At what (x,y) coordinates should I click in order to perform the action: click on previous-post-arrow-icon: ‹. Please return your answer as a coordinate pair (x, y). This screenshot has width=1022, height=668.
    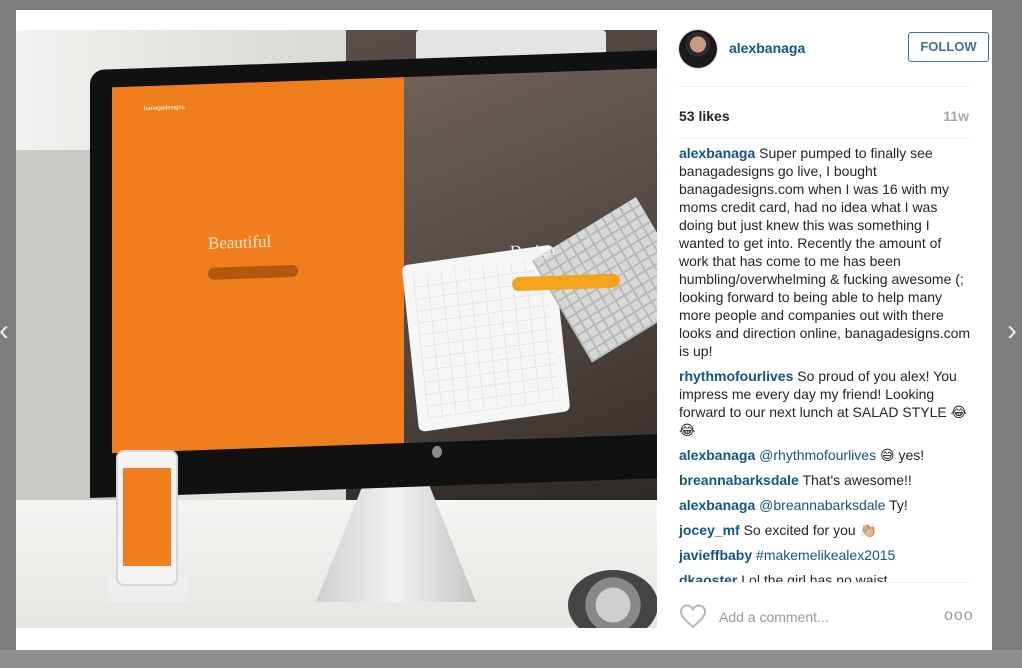
    Looking at the image, I should click on (8, 331).